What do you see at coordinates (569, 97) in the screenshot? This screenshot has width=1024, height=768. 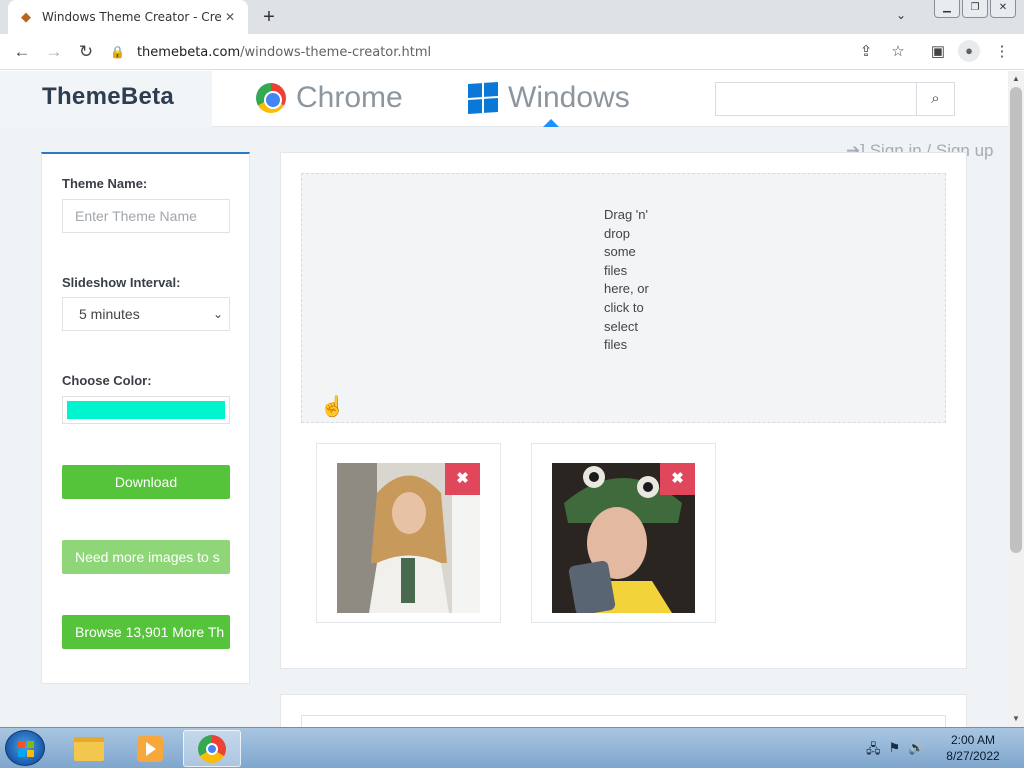 I see `nav-windows-label: Windows` at bounding box center [569, 97].